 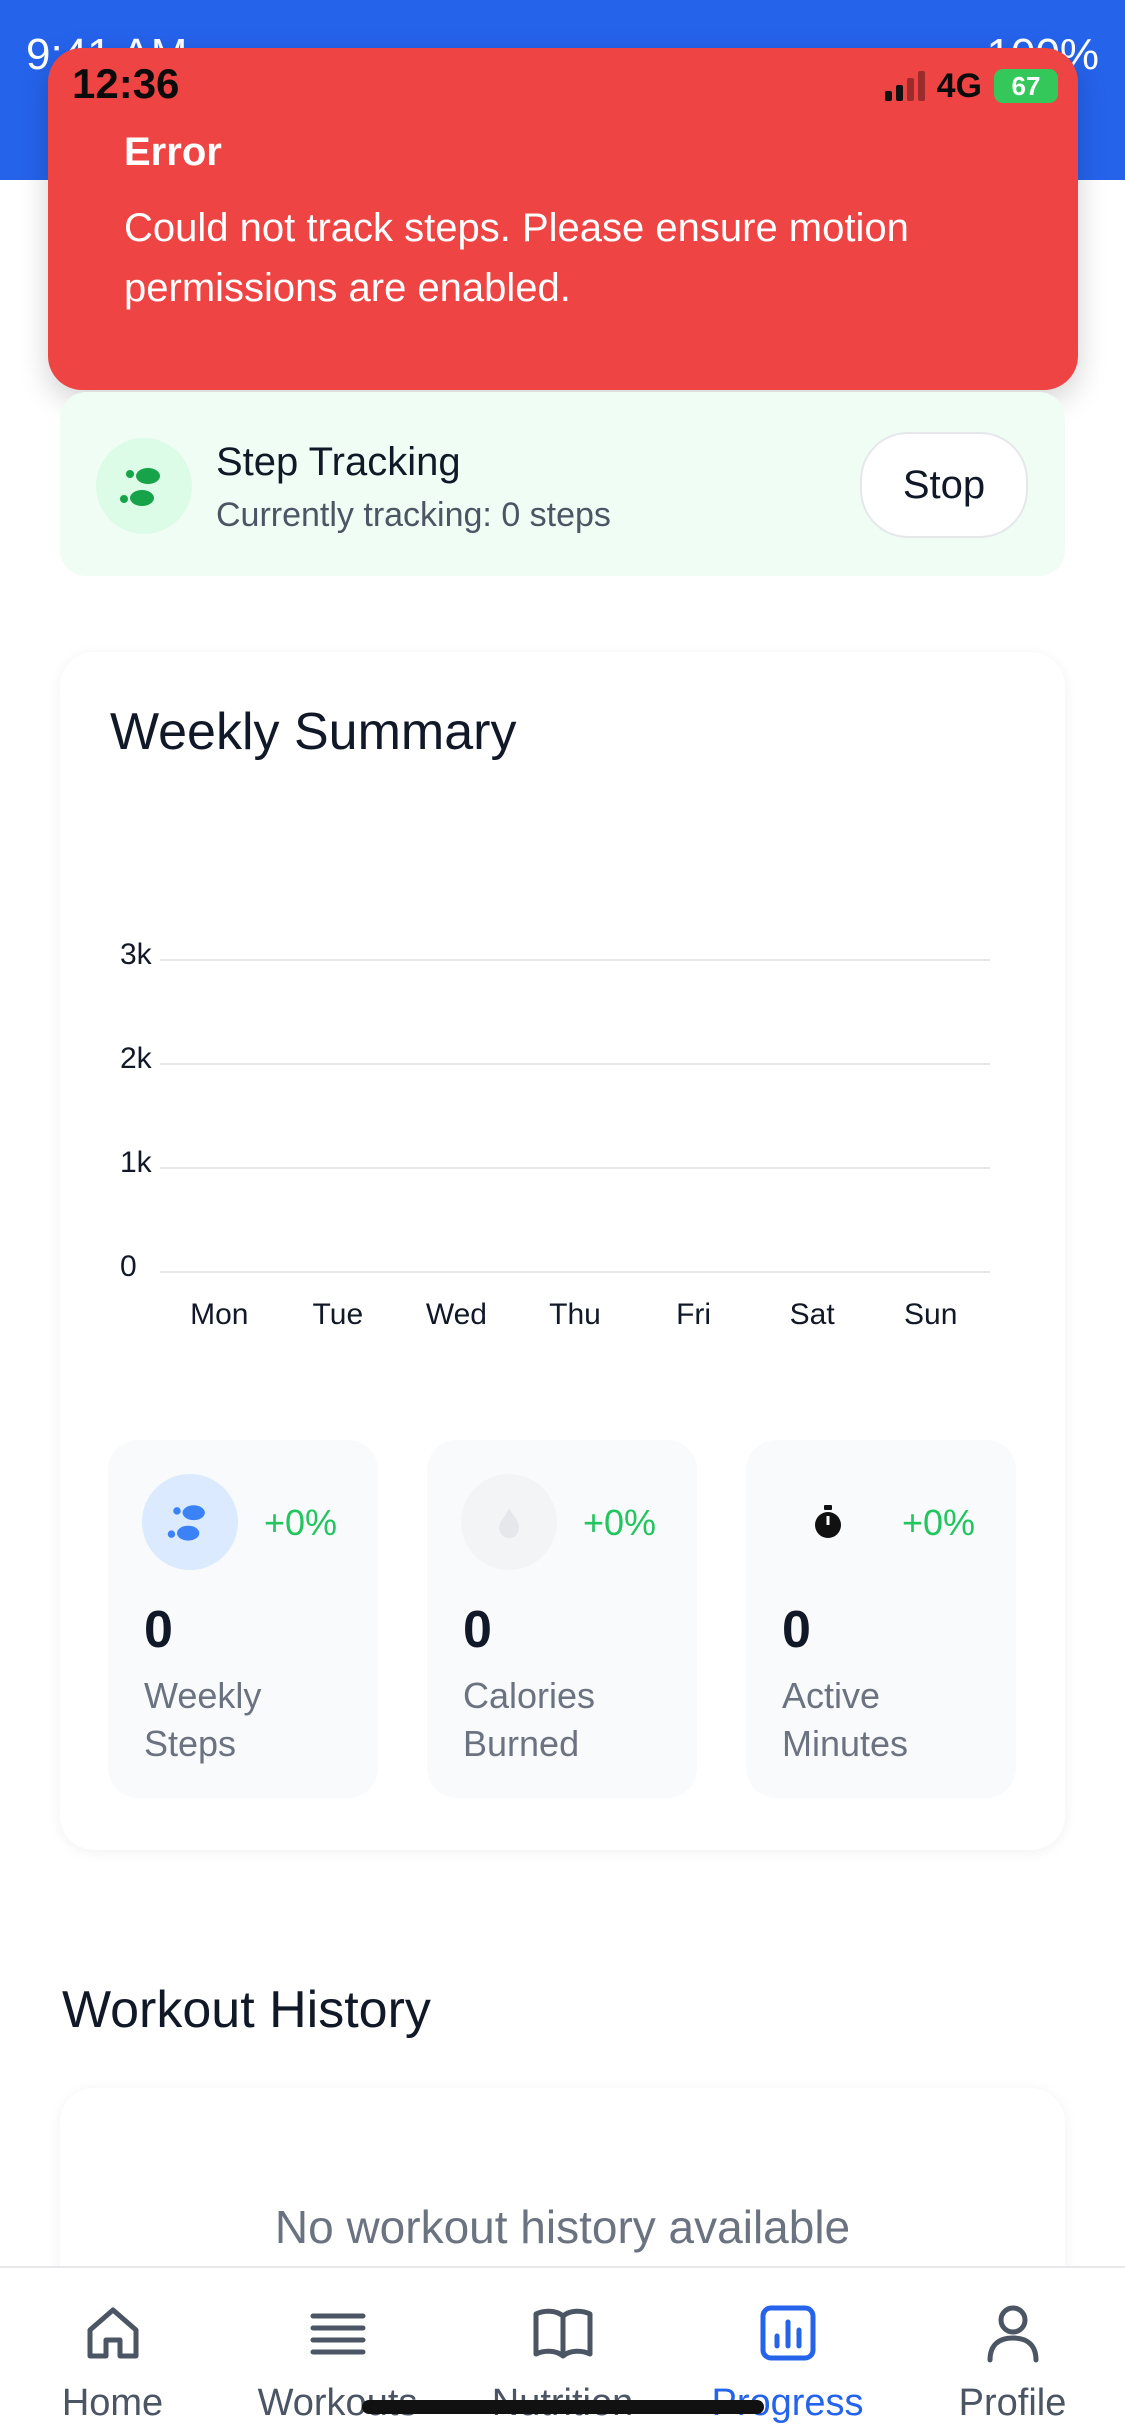 What do you see at coordinates (562, 2227) in the screenshot?
I see `workout-history-empty: No workout history available` at bounding box center [562, 2227].